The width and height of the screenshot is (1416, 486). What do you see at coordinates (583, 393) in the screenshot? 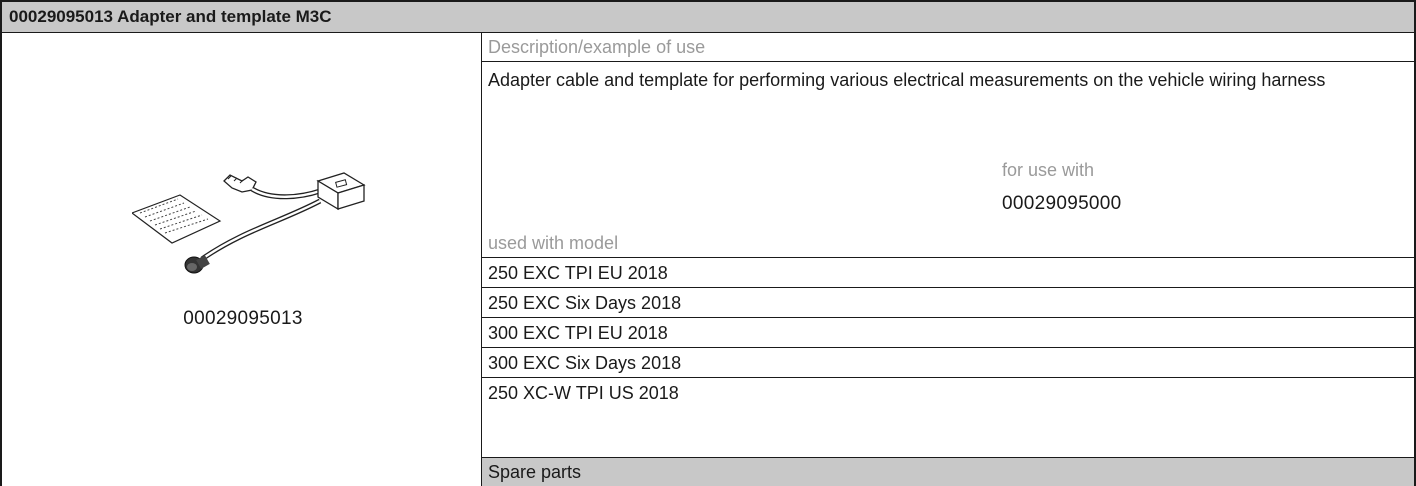
I see `model-item: 250 XC-W TPI US 2018` at bounding box center [583, 393].